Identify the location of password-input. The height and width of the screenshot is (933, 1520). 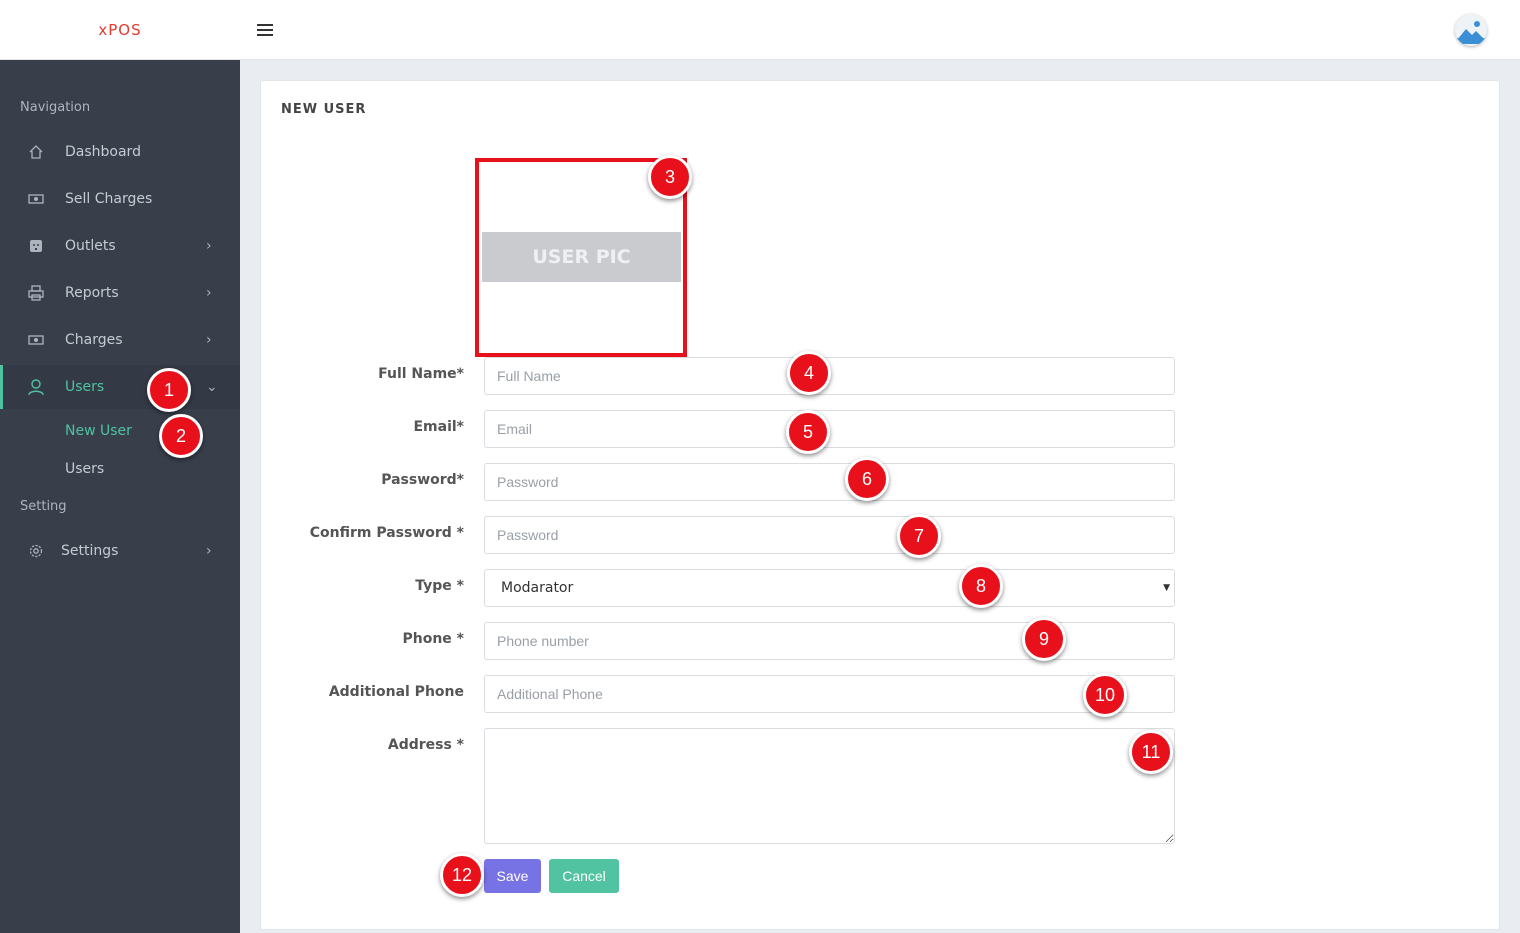
(829, 482).